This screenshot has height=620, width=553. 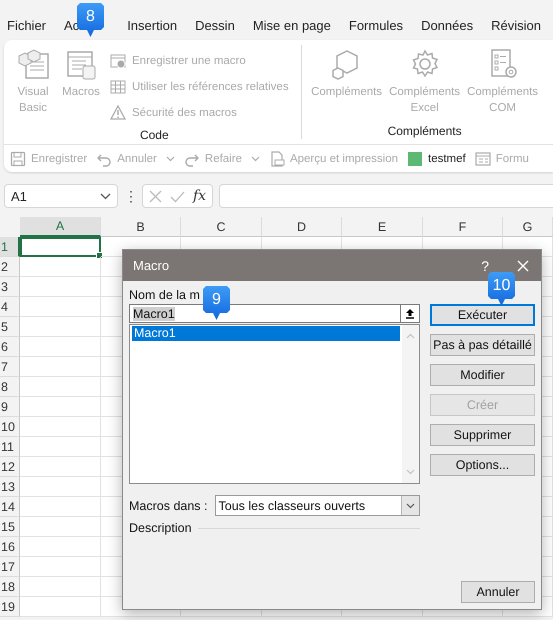 I want to click on menu-tab: Formules, so click(x=376, y=29).